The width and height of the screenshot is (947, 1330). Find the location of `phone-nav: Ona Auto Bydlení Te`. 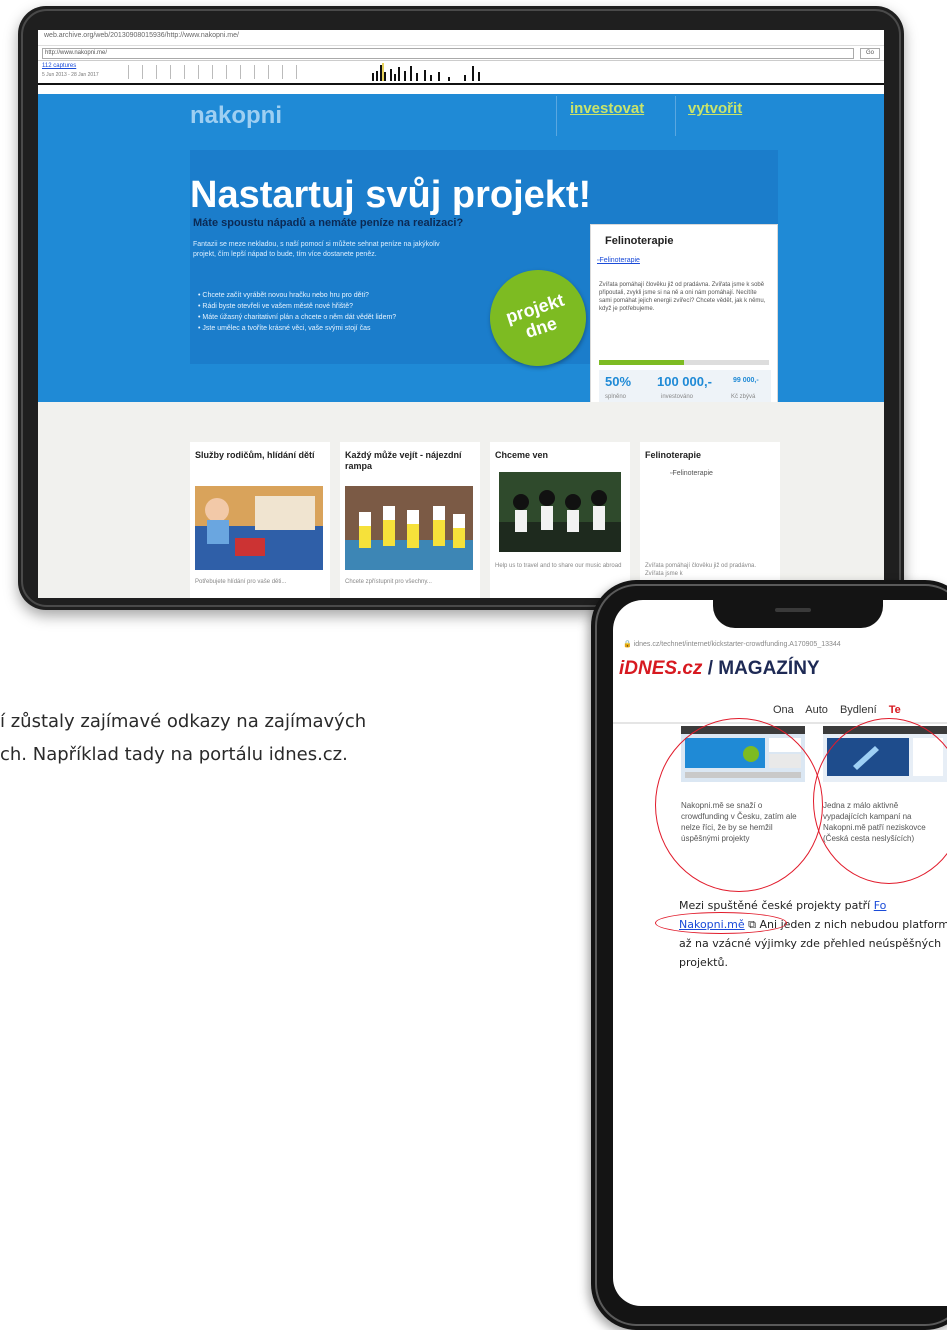

phone-nav: Ona Auto Bydlení Te is located at coordinates (841, 710).